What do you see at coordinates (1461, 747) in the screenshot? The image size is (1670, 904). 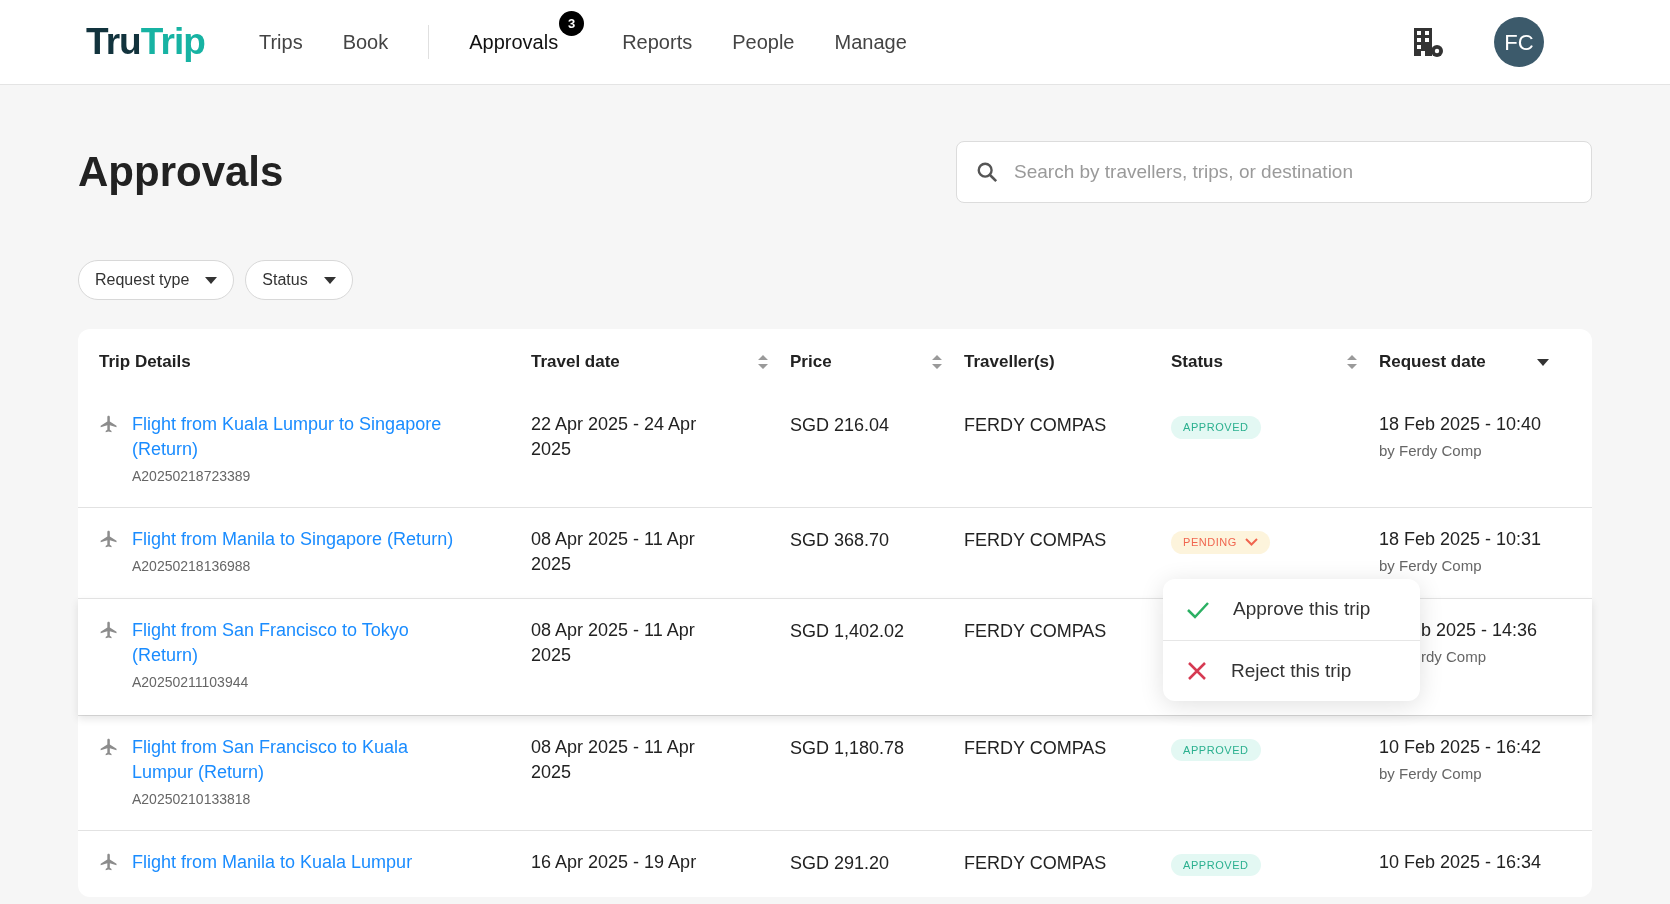 I see `request-date: 10 Feb 2025 - 16:42` at bounding box center [1461, 747].